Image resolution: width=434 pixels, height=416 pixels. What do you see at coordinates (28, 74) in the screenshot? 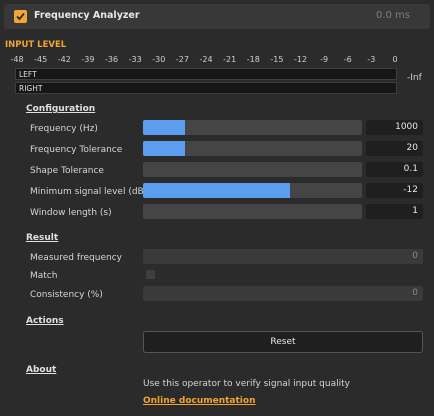
I see `left-meter-label: LEFT` at bounding box center [28, 74].